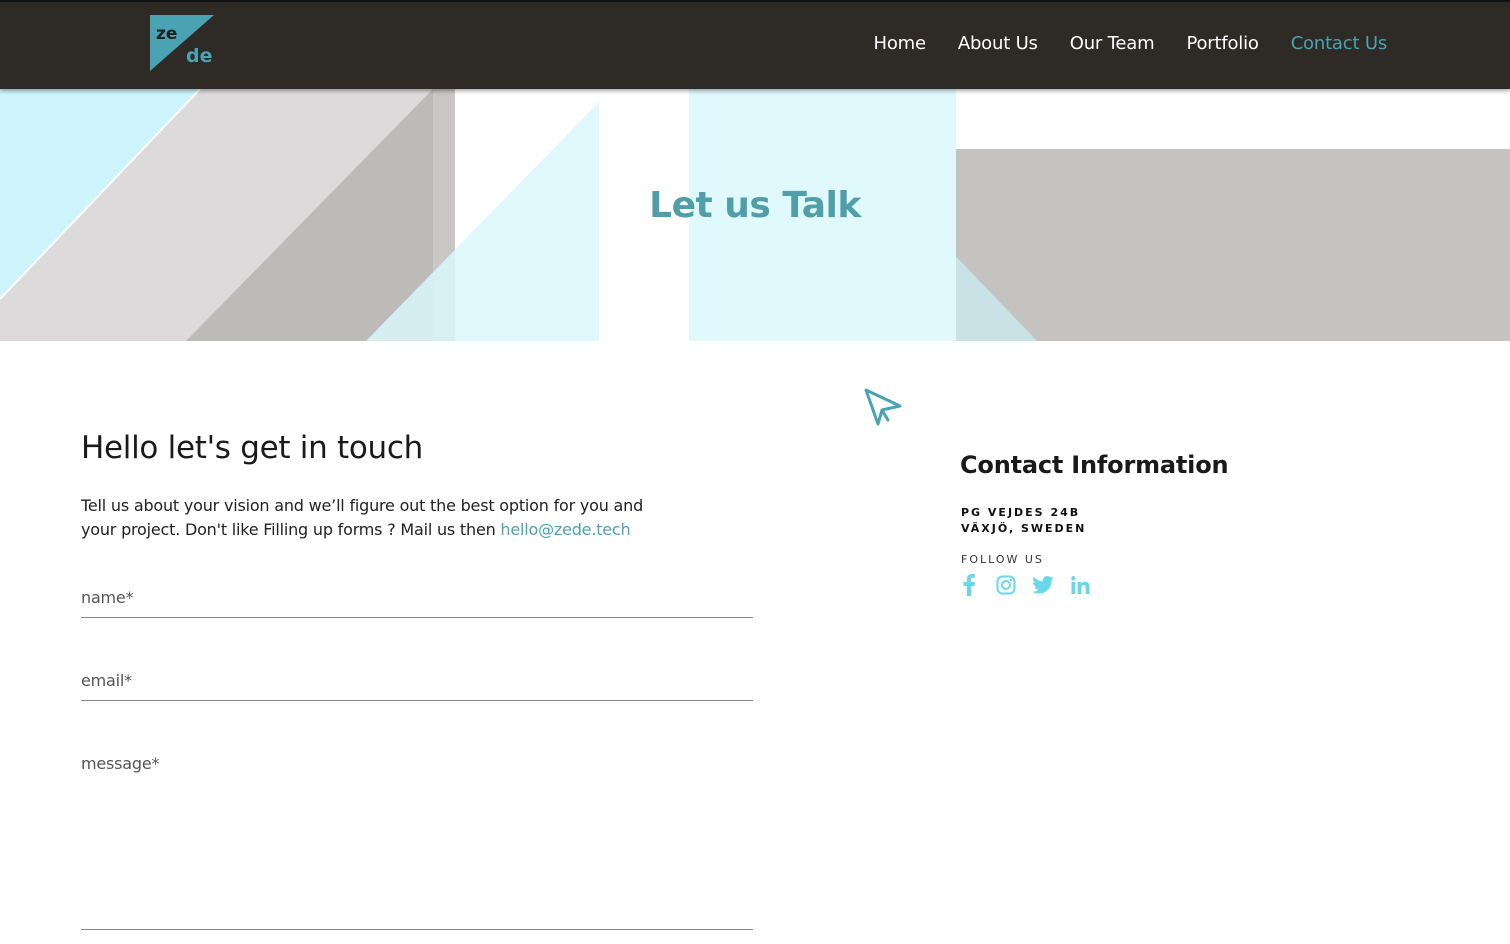  Describe the element at coordinates (1006, 585) in the screenshot. I see `instagram-icon` at that location.